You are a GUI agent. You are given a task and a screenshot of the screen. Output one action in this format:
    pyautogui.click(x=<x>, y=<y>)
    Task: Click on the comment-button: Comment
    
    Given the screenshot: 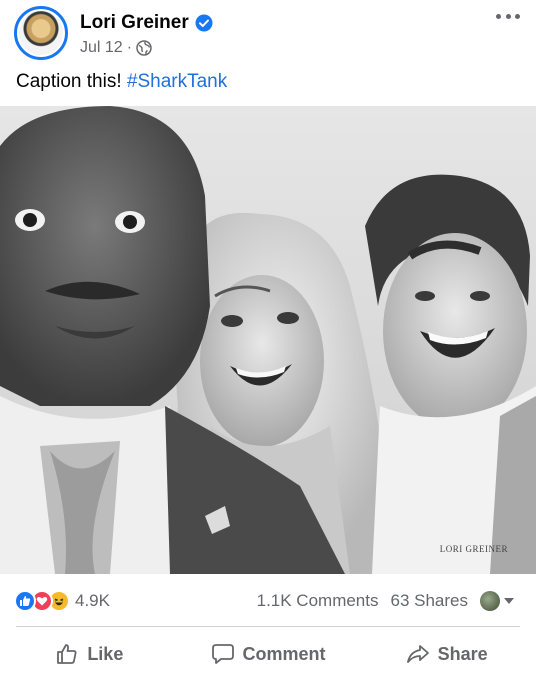 What is the action you would take?
    pyautogui.click(x=268, y=654)
    